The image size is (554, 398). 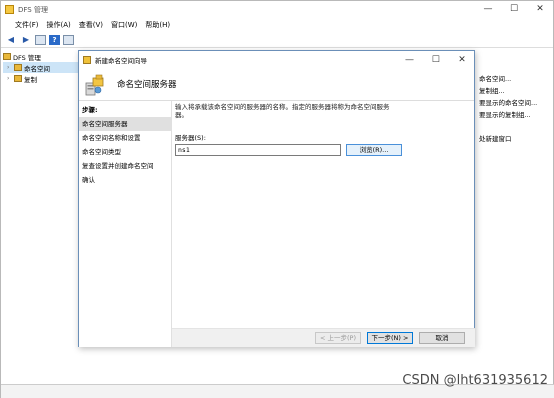 What do you see at coordinates (390, 338) in the screenshot?
I see `next-button: 下一步(N) >` at bounding box center [390, 338].